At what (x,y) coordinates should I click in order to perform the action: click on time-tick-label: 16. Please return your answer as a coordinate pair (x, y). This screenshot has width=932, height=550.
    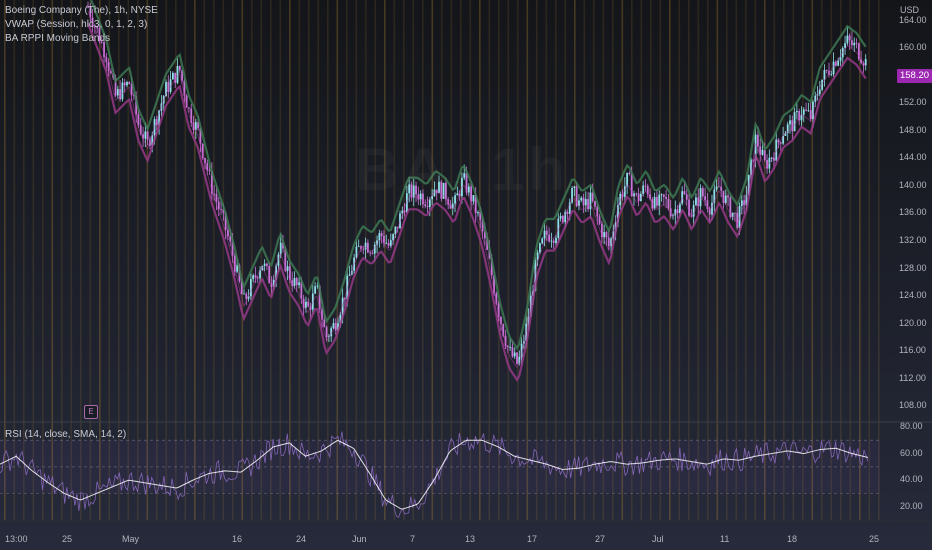
    Looking at the image, I should click on (237, 539).